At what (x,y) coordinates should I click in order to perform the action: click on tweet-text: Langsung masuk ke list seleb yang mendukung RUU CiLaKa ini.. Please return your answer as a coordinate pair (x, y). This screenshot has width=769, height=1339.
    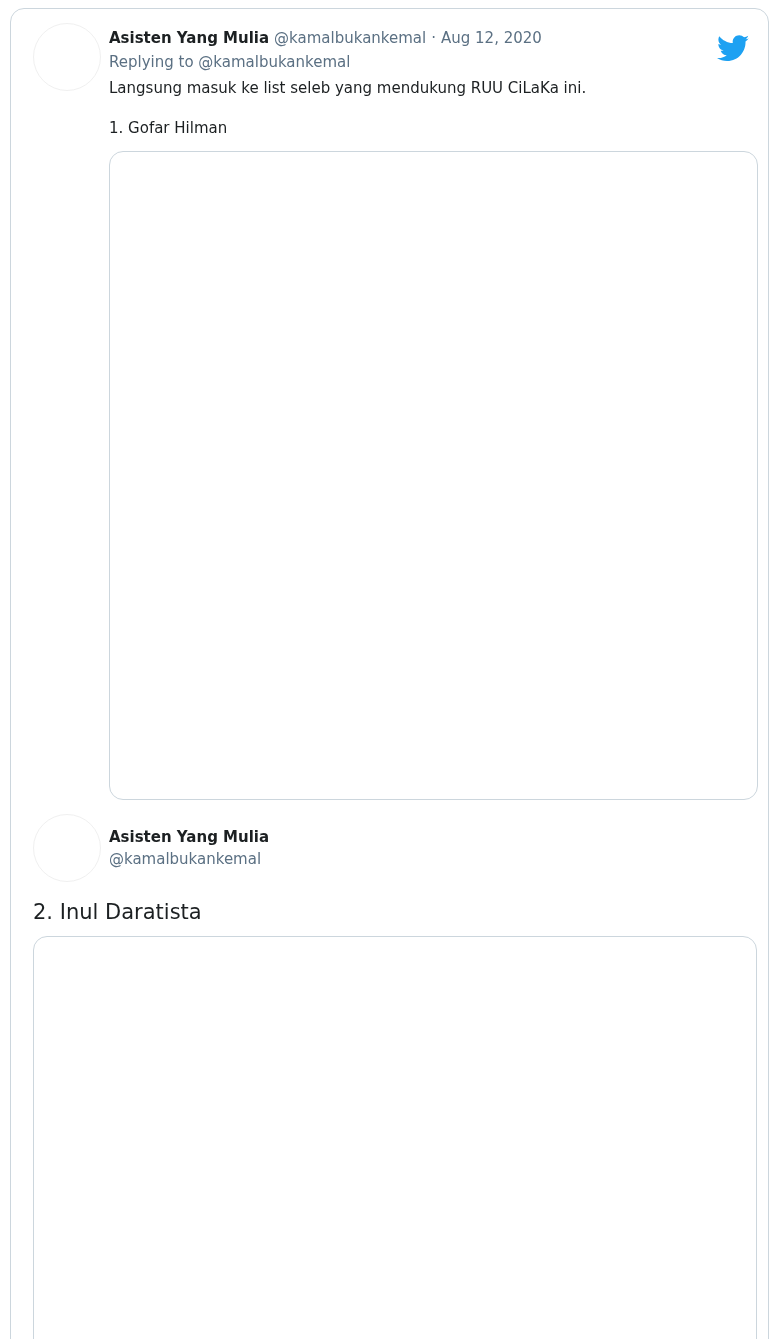
    Looking at the image, I should click on (348, 88).